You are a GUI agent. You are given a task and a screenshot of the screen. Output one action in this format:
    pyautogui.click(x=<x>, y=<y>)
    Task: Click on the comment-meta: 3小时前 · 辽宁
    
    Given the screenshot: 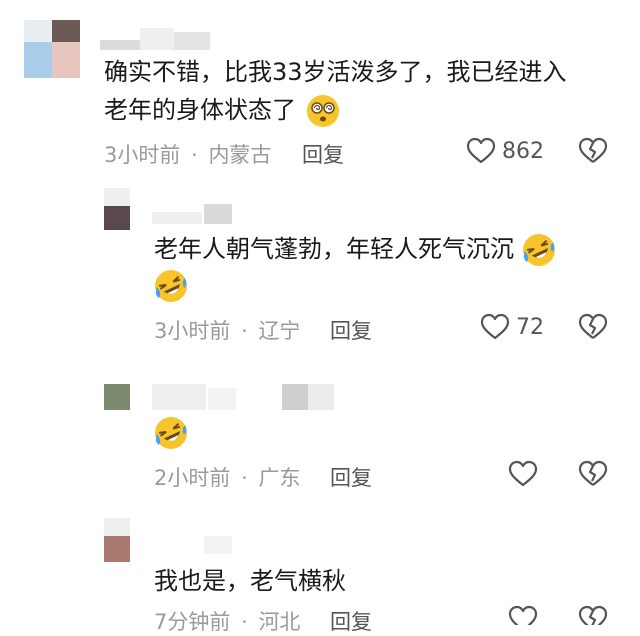 What is the action you would take?
    pyautogui.click(x=227, y=330)
    